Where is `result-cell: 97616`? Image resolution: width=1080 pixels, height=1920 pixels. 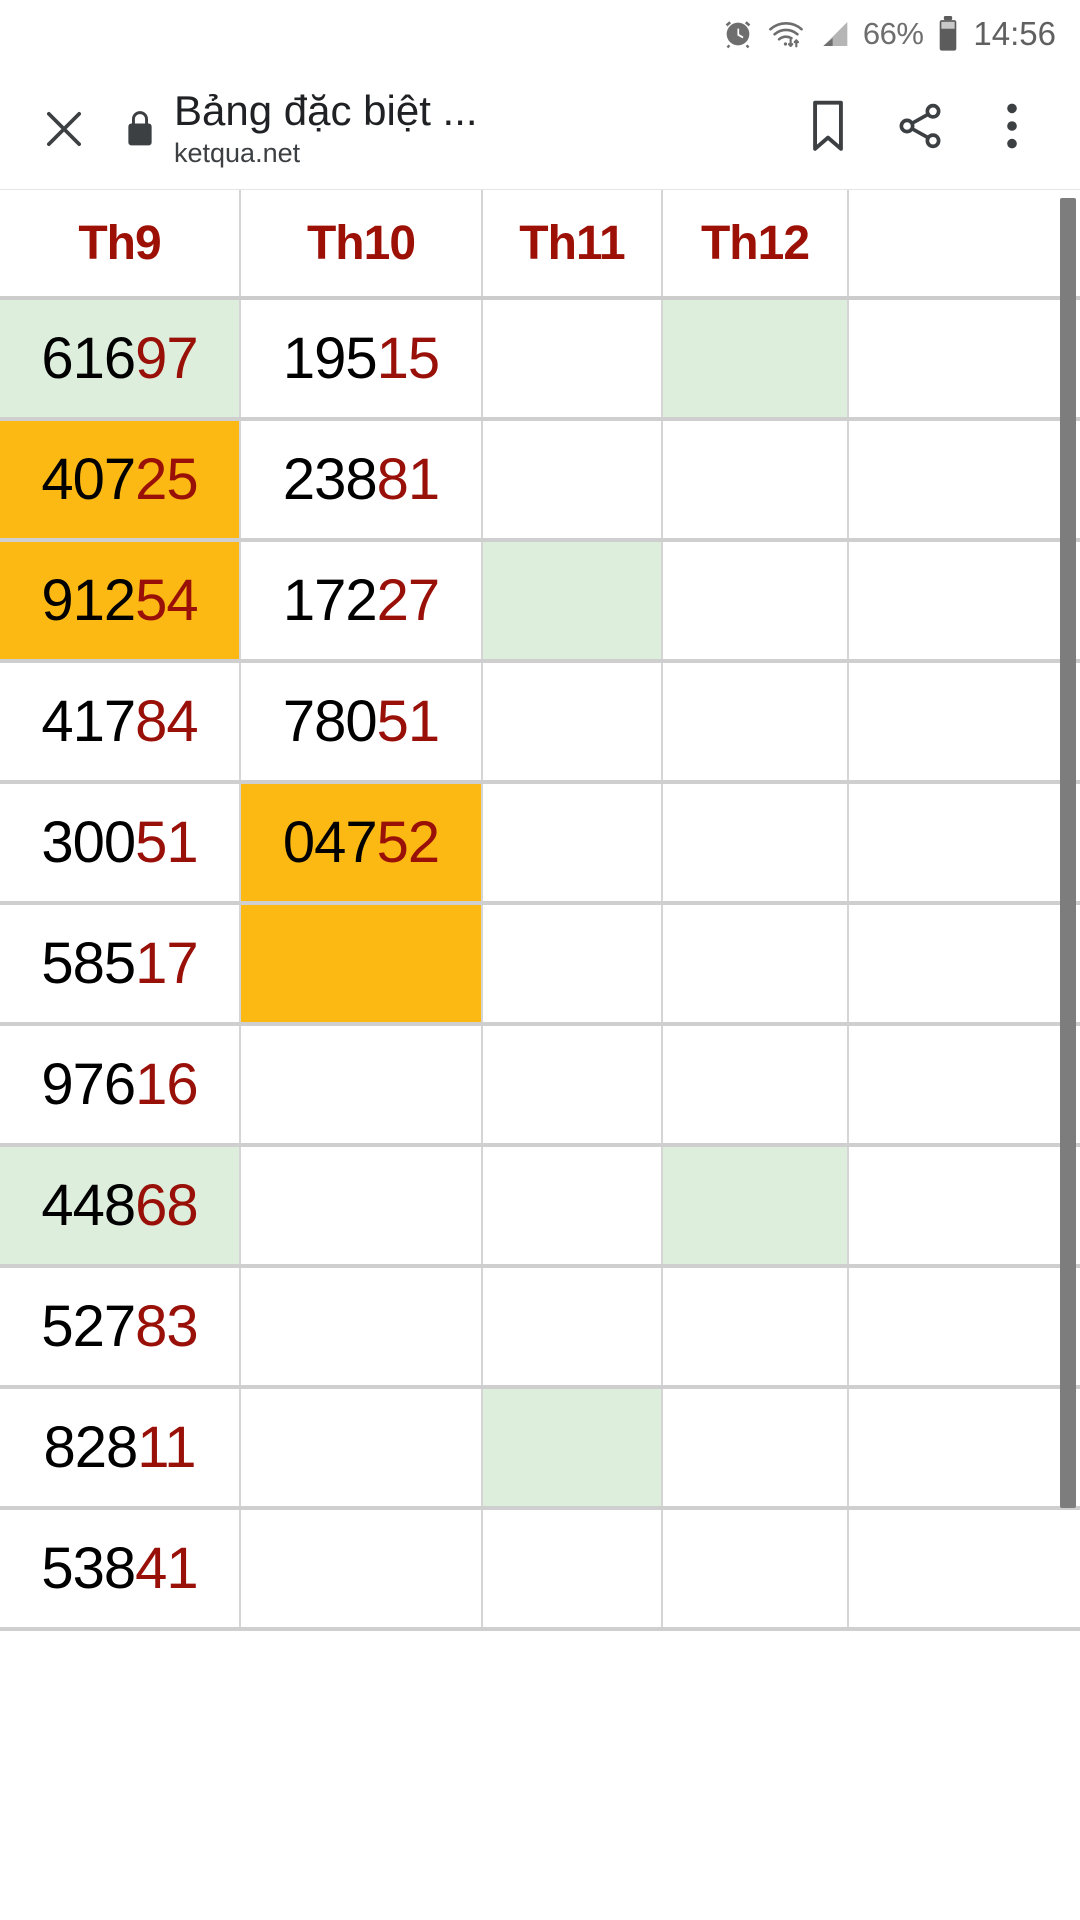
result-cell: 97616 is located at coordinates (120, 1085).